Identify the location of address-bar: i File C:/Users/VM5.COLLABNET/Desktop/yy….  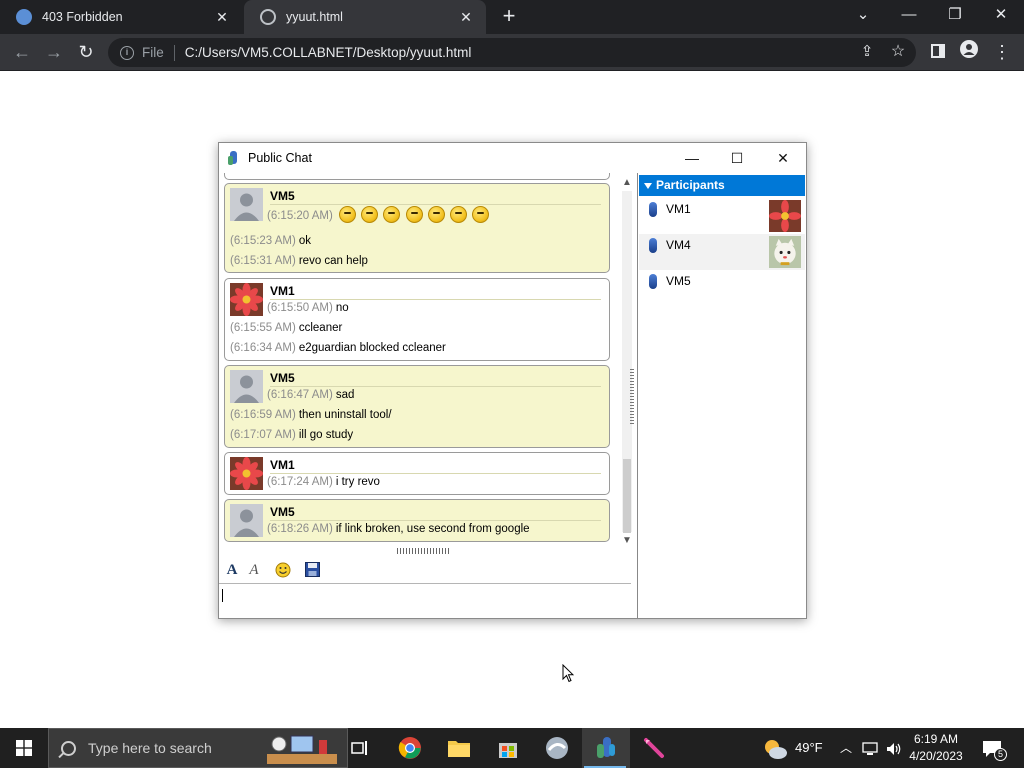
(512, 52).